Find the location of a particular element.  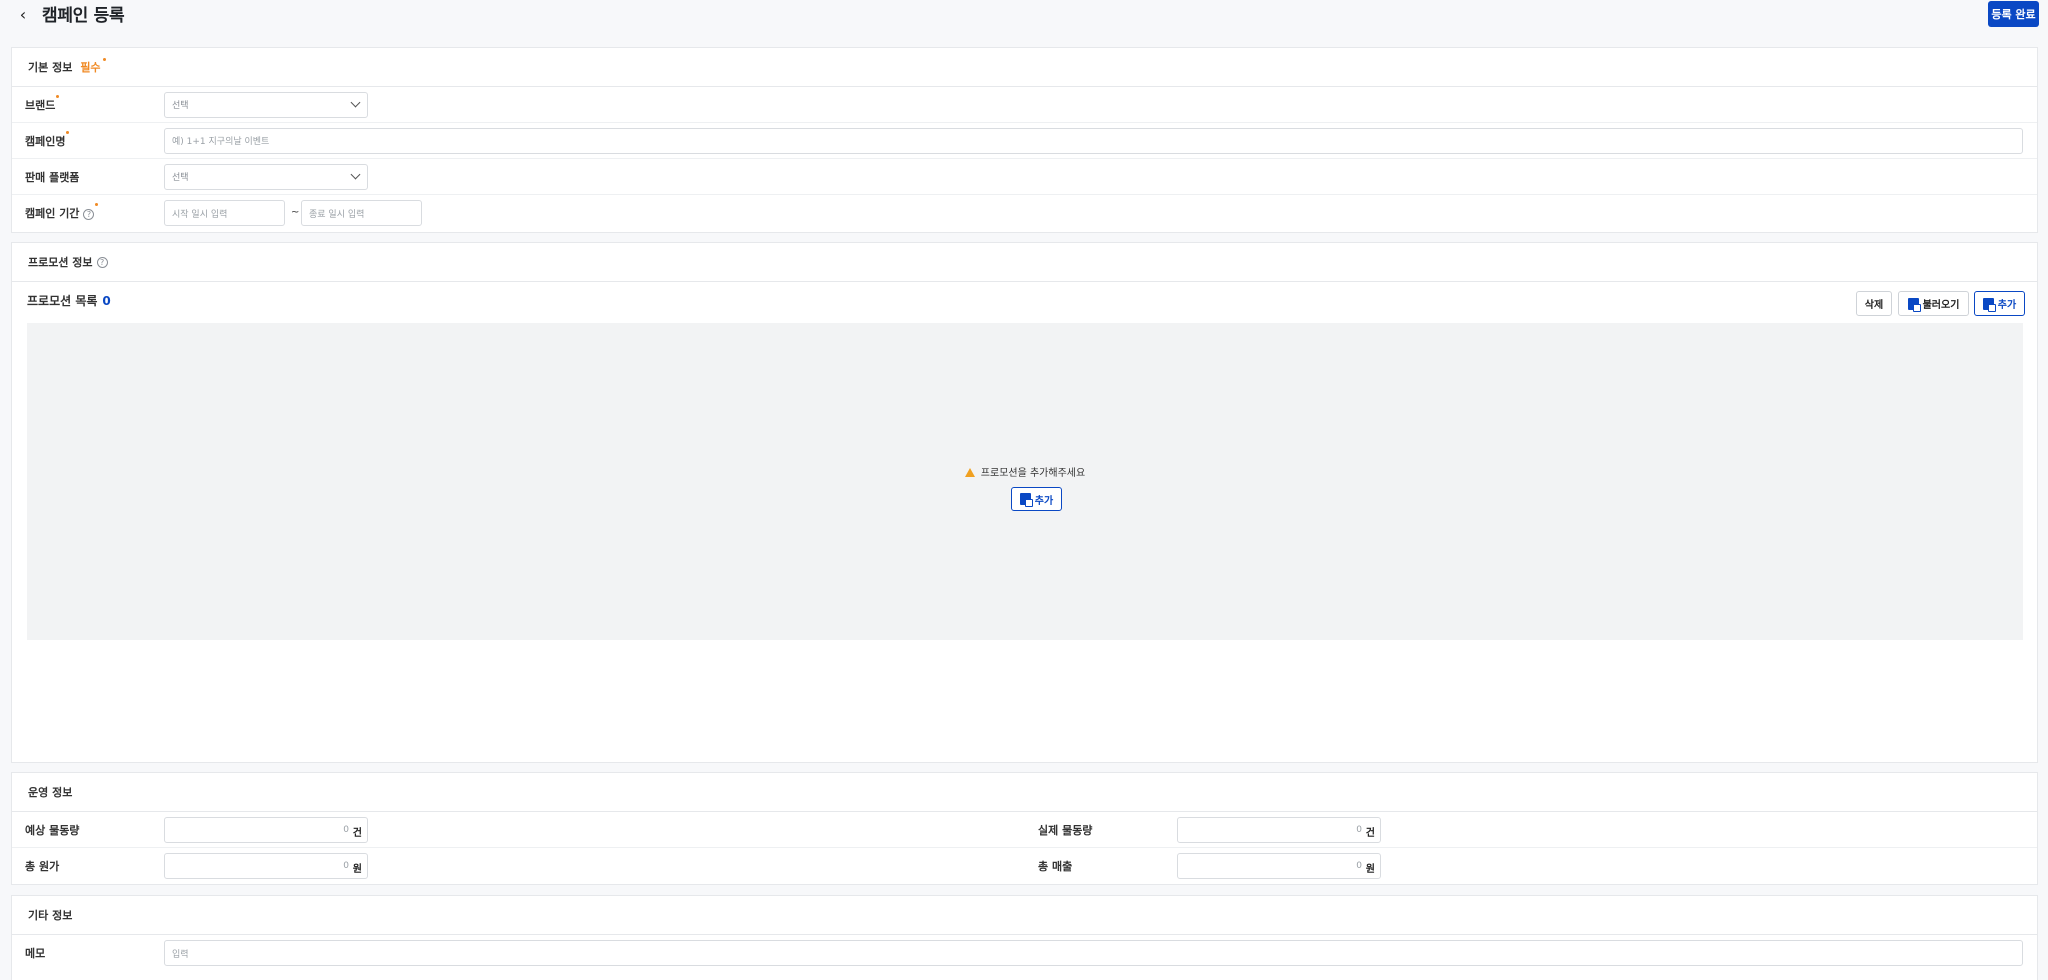

brand-label: 브랜드 is located at coordinates (42, 103).